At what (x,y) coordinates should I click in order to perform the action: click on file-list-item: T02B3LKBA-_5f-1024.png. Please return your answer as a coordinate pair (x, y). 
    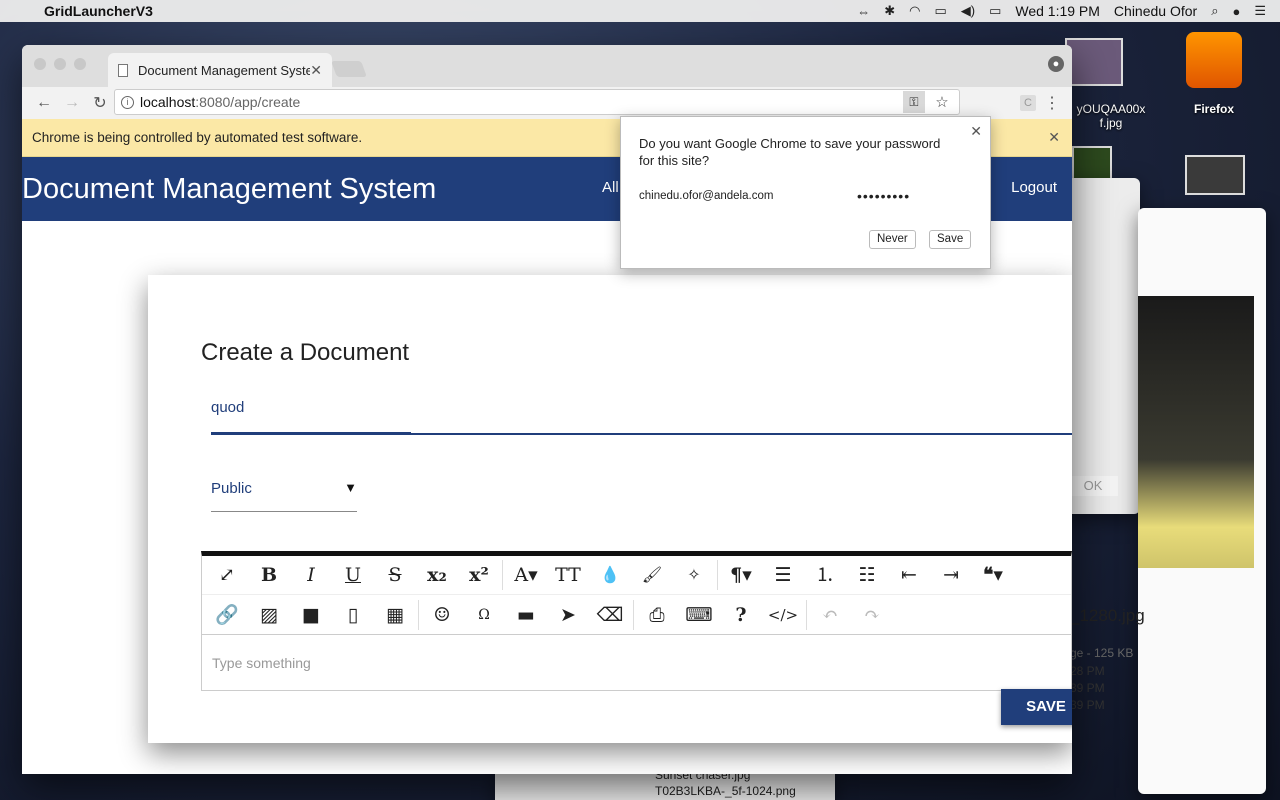
    Looking at the image, I should click on (725, 791).